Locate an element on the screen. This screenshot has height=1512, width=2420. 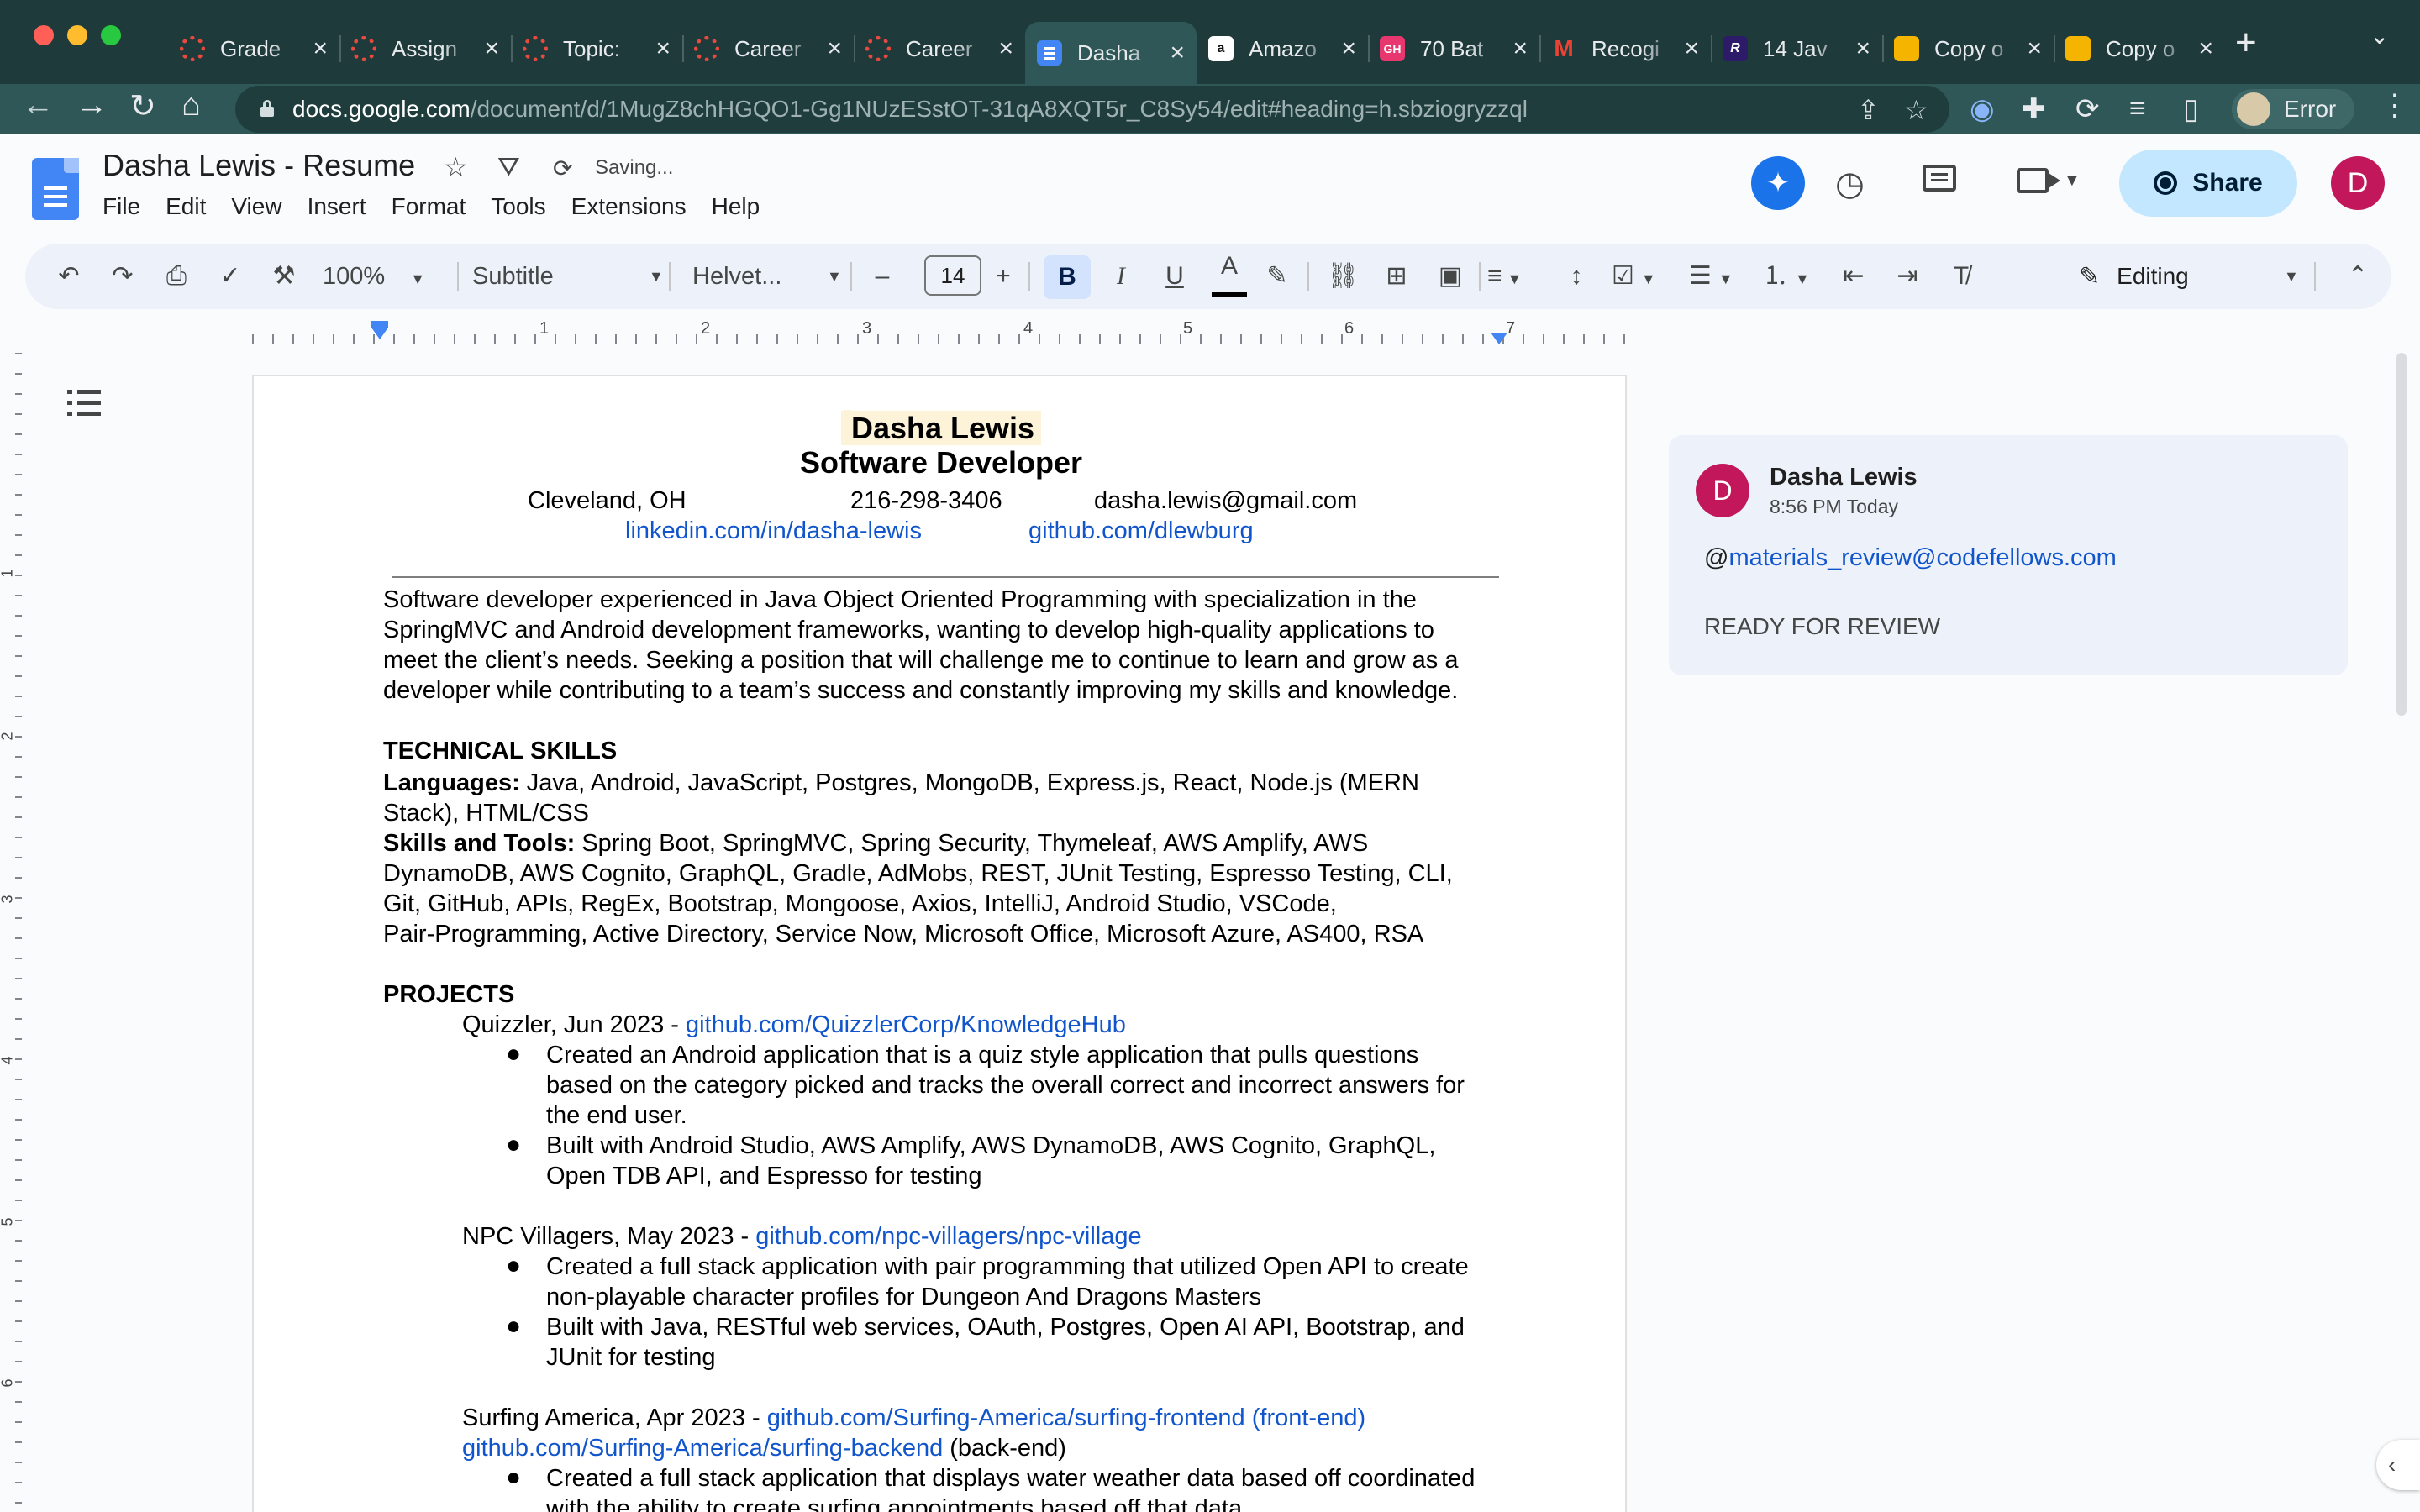
paint-format-icon: ⚒ is located at coordinates (284, 276).